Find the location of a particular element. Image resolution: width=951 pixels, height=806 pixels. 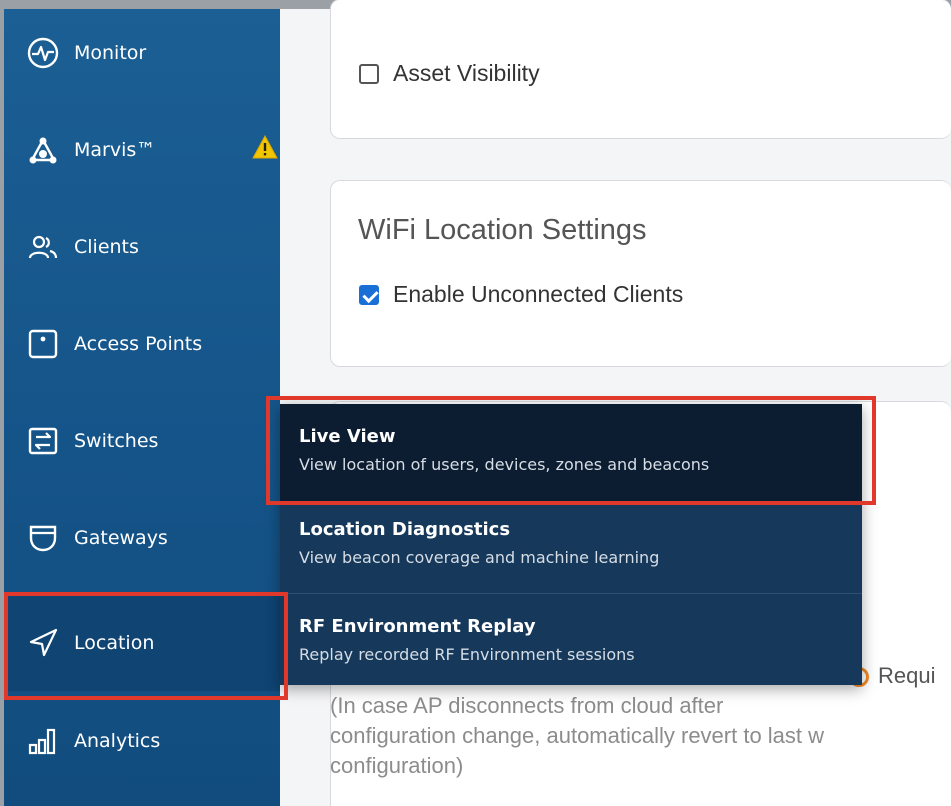

marvis-icon is located at coordinates (43, 150).